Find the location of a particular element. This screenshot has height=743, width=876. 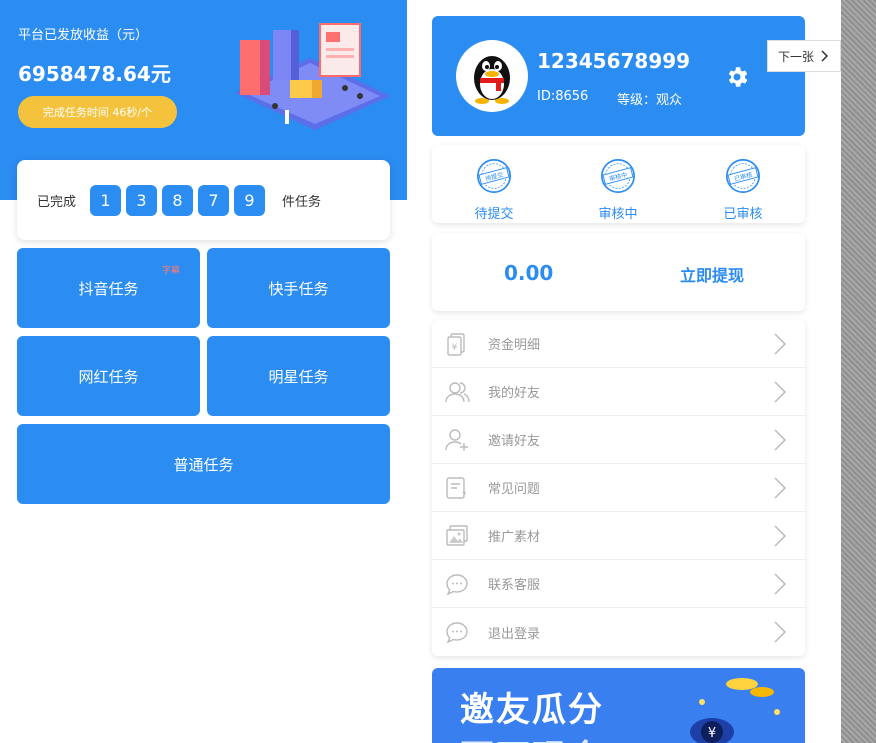

douyin-task-button: 抖音任务 字幕 is located at coordinates (108, 288).